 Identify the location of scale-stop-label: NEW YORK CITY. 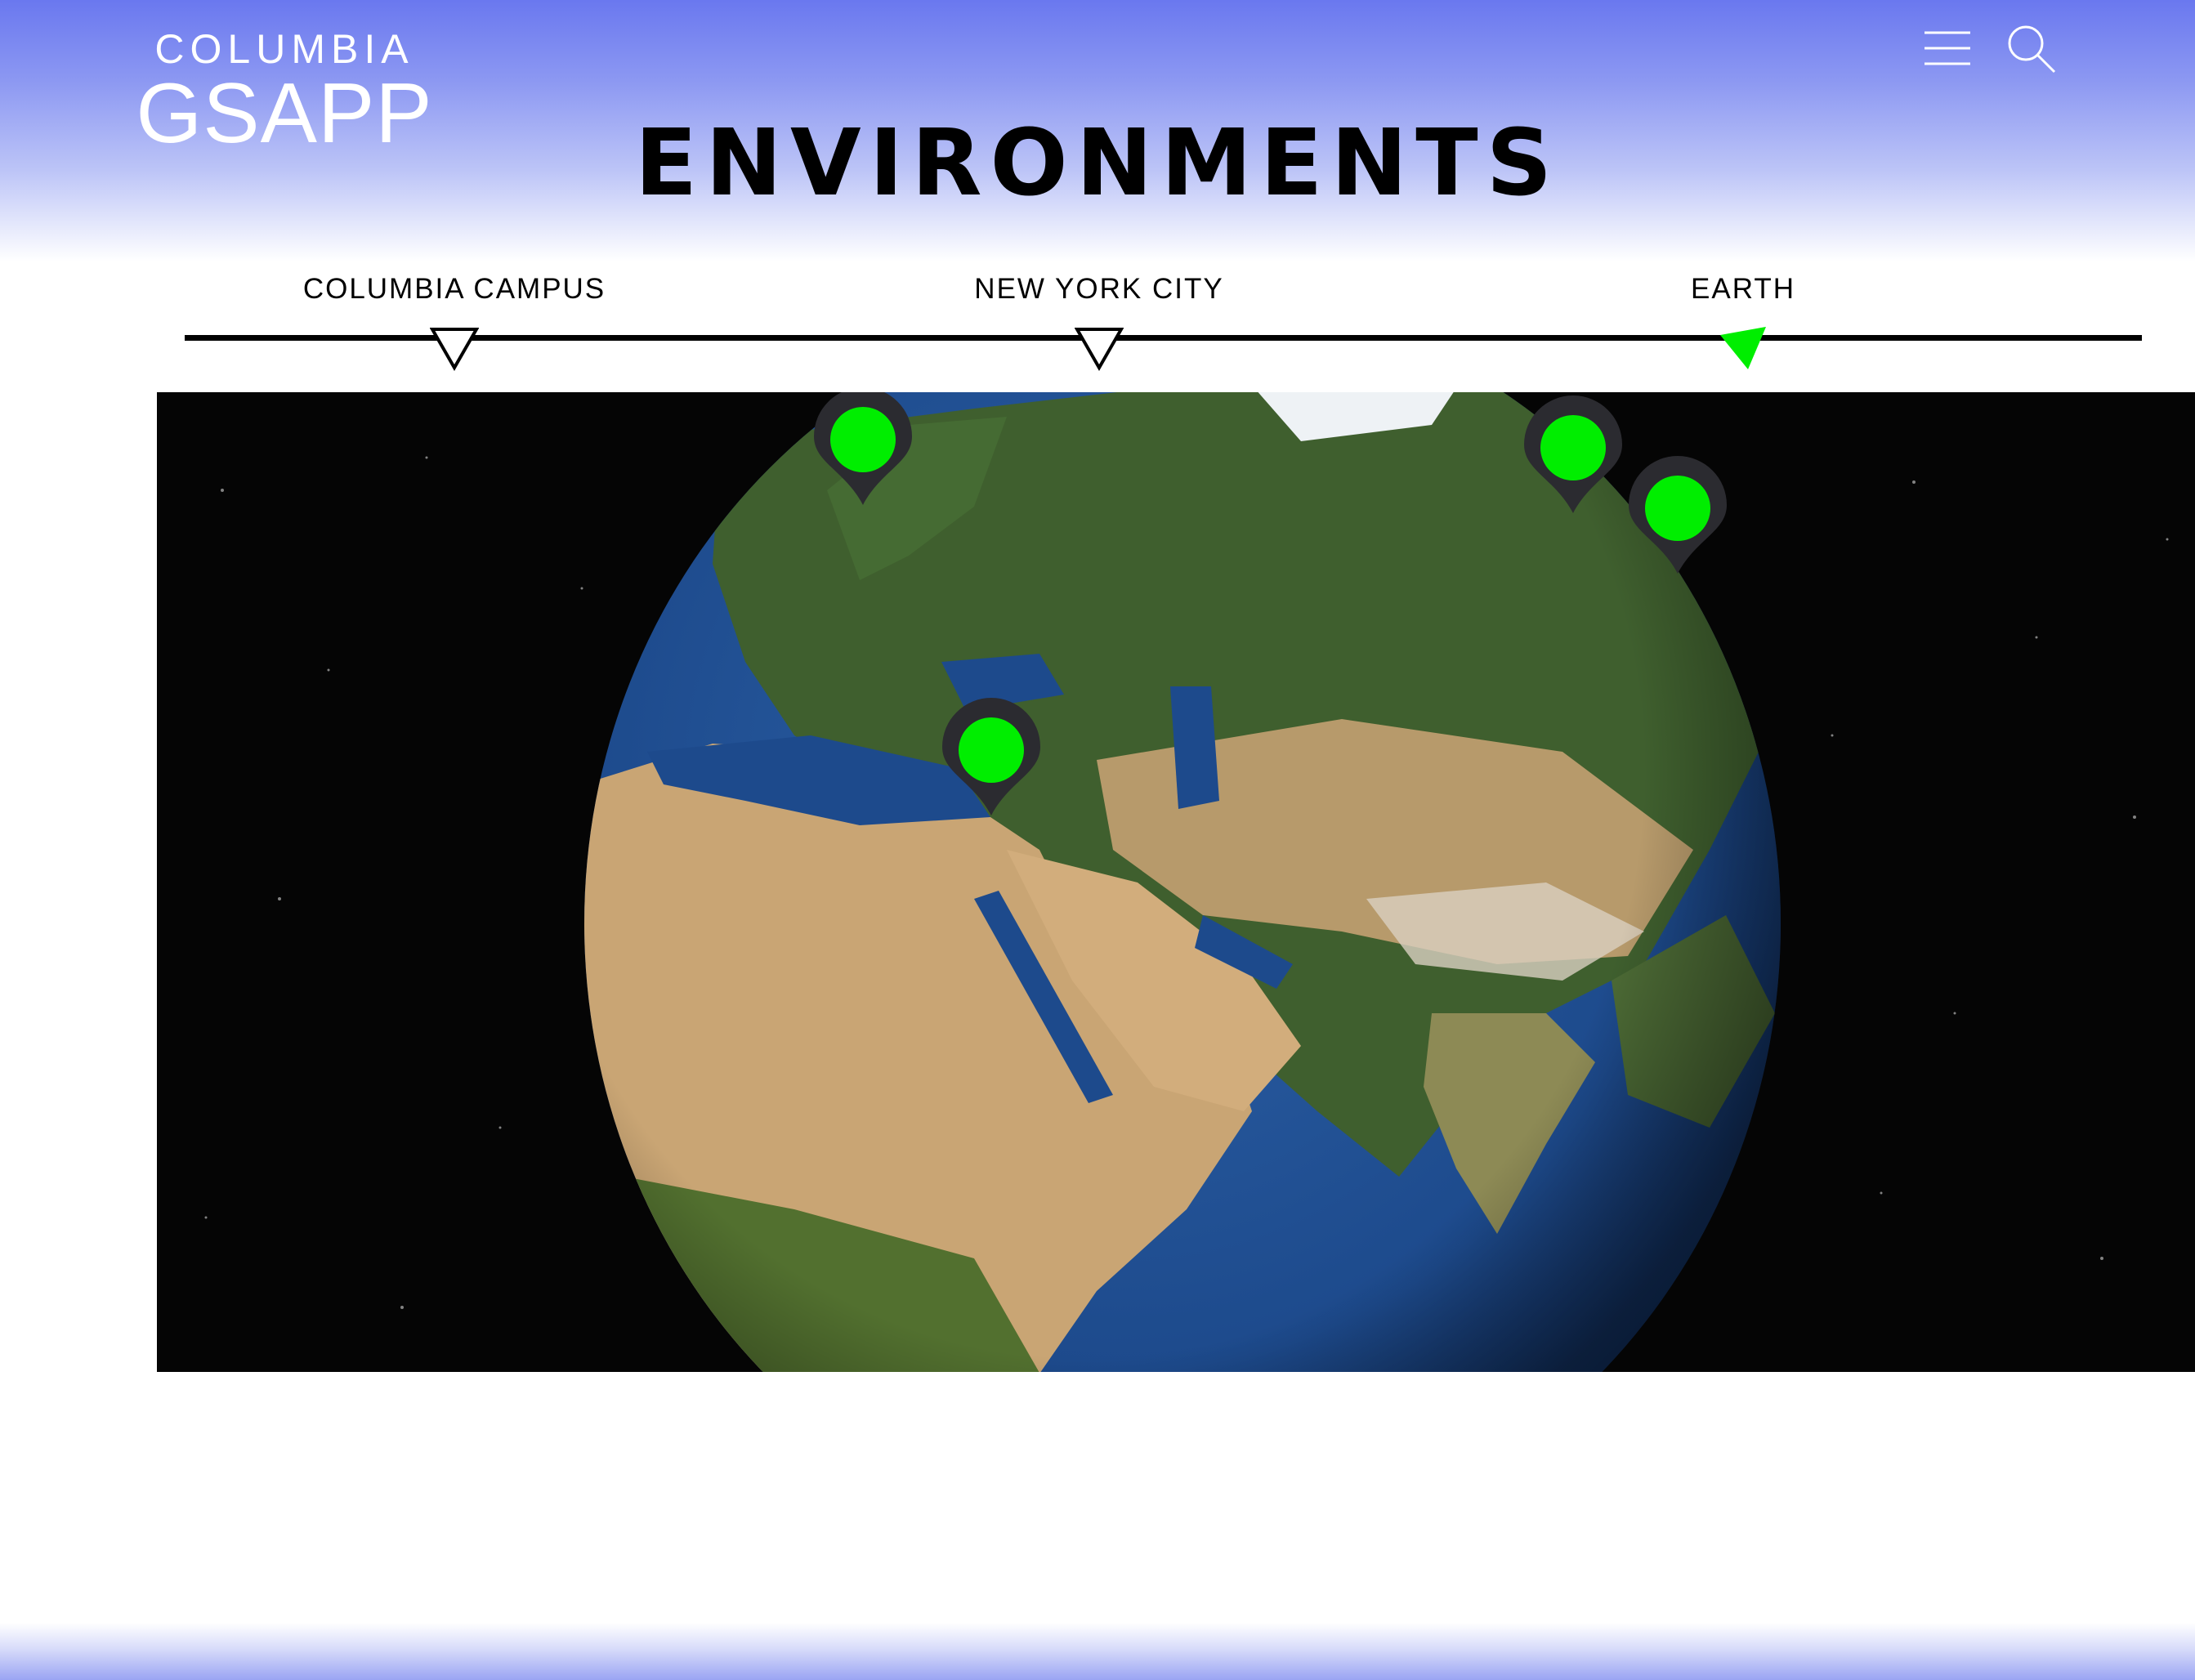
(1099, 289).